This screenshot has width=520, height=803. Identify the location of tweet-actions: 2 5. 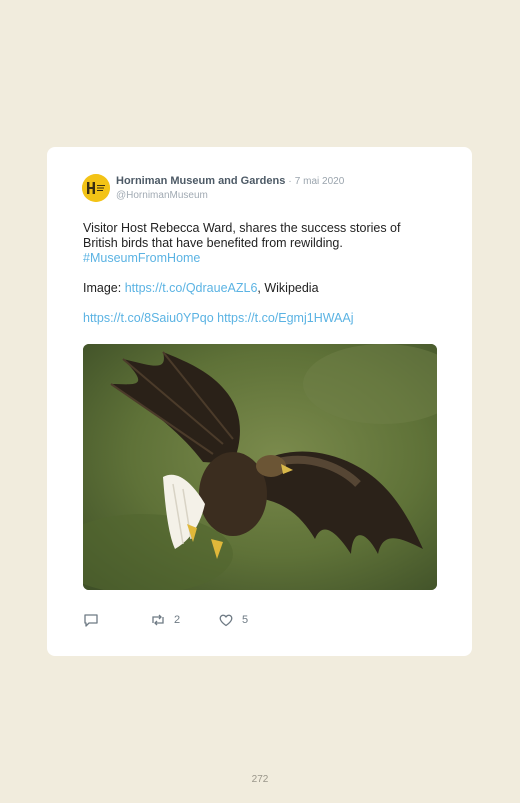
(233, 620).